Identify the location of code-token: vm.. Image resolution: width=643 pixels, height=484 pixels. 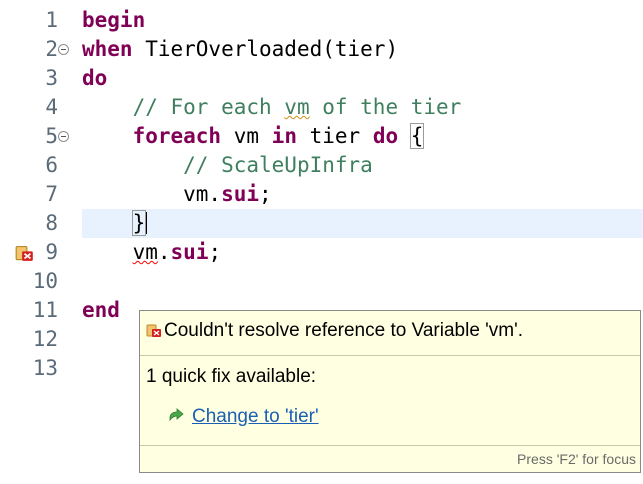
(152, 194).